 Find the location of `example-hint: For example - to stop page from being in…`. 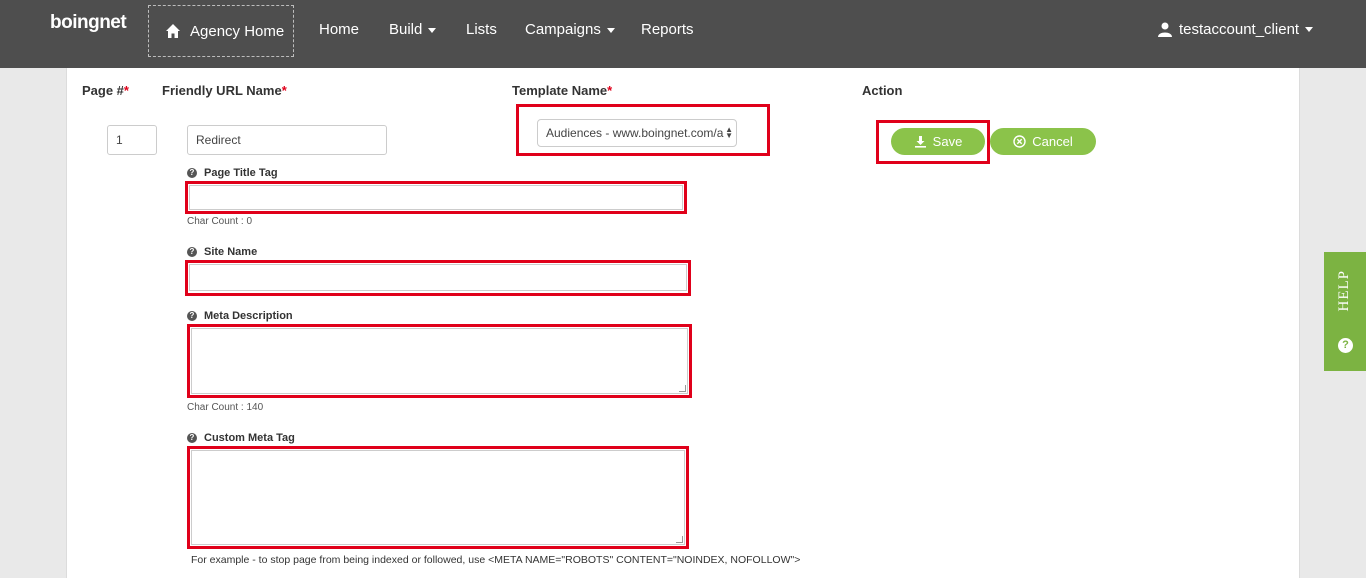

example-hint: For example - to stop page from being in… is located at coordinates (496, 560).